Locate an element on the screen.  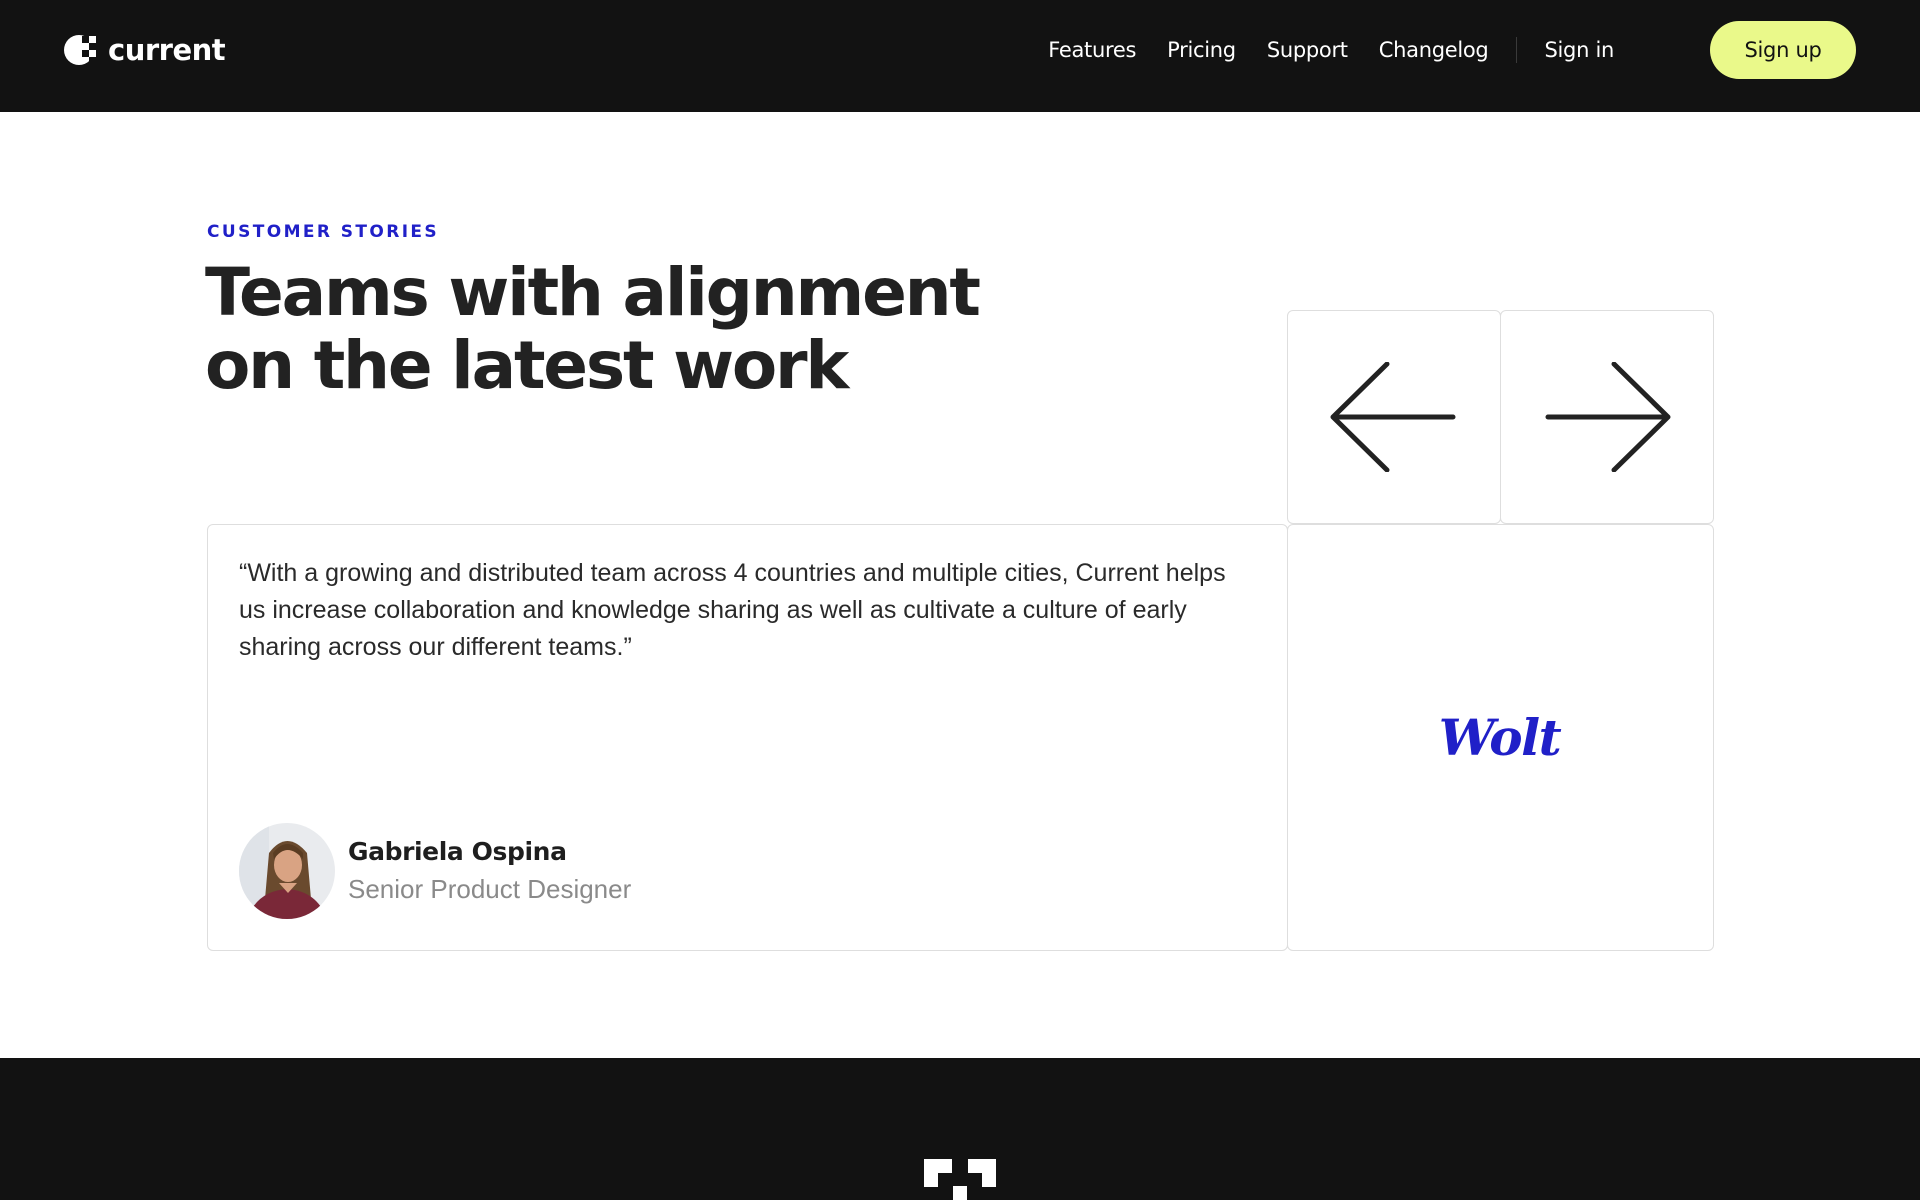
current-footer-mark-icon is located at coordinates (960, 1179).